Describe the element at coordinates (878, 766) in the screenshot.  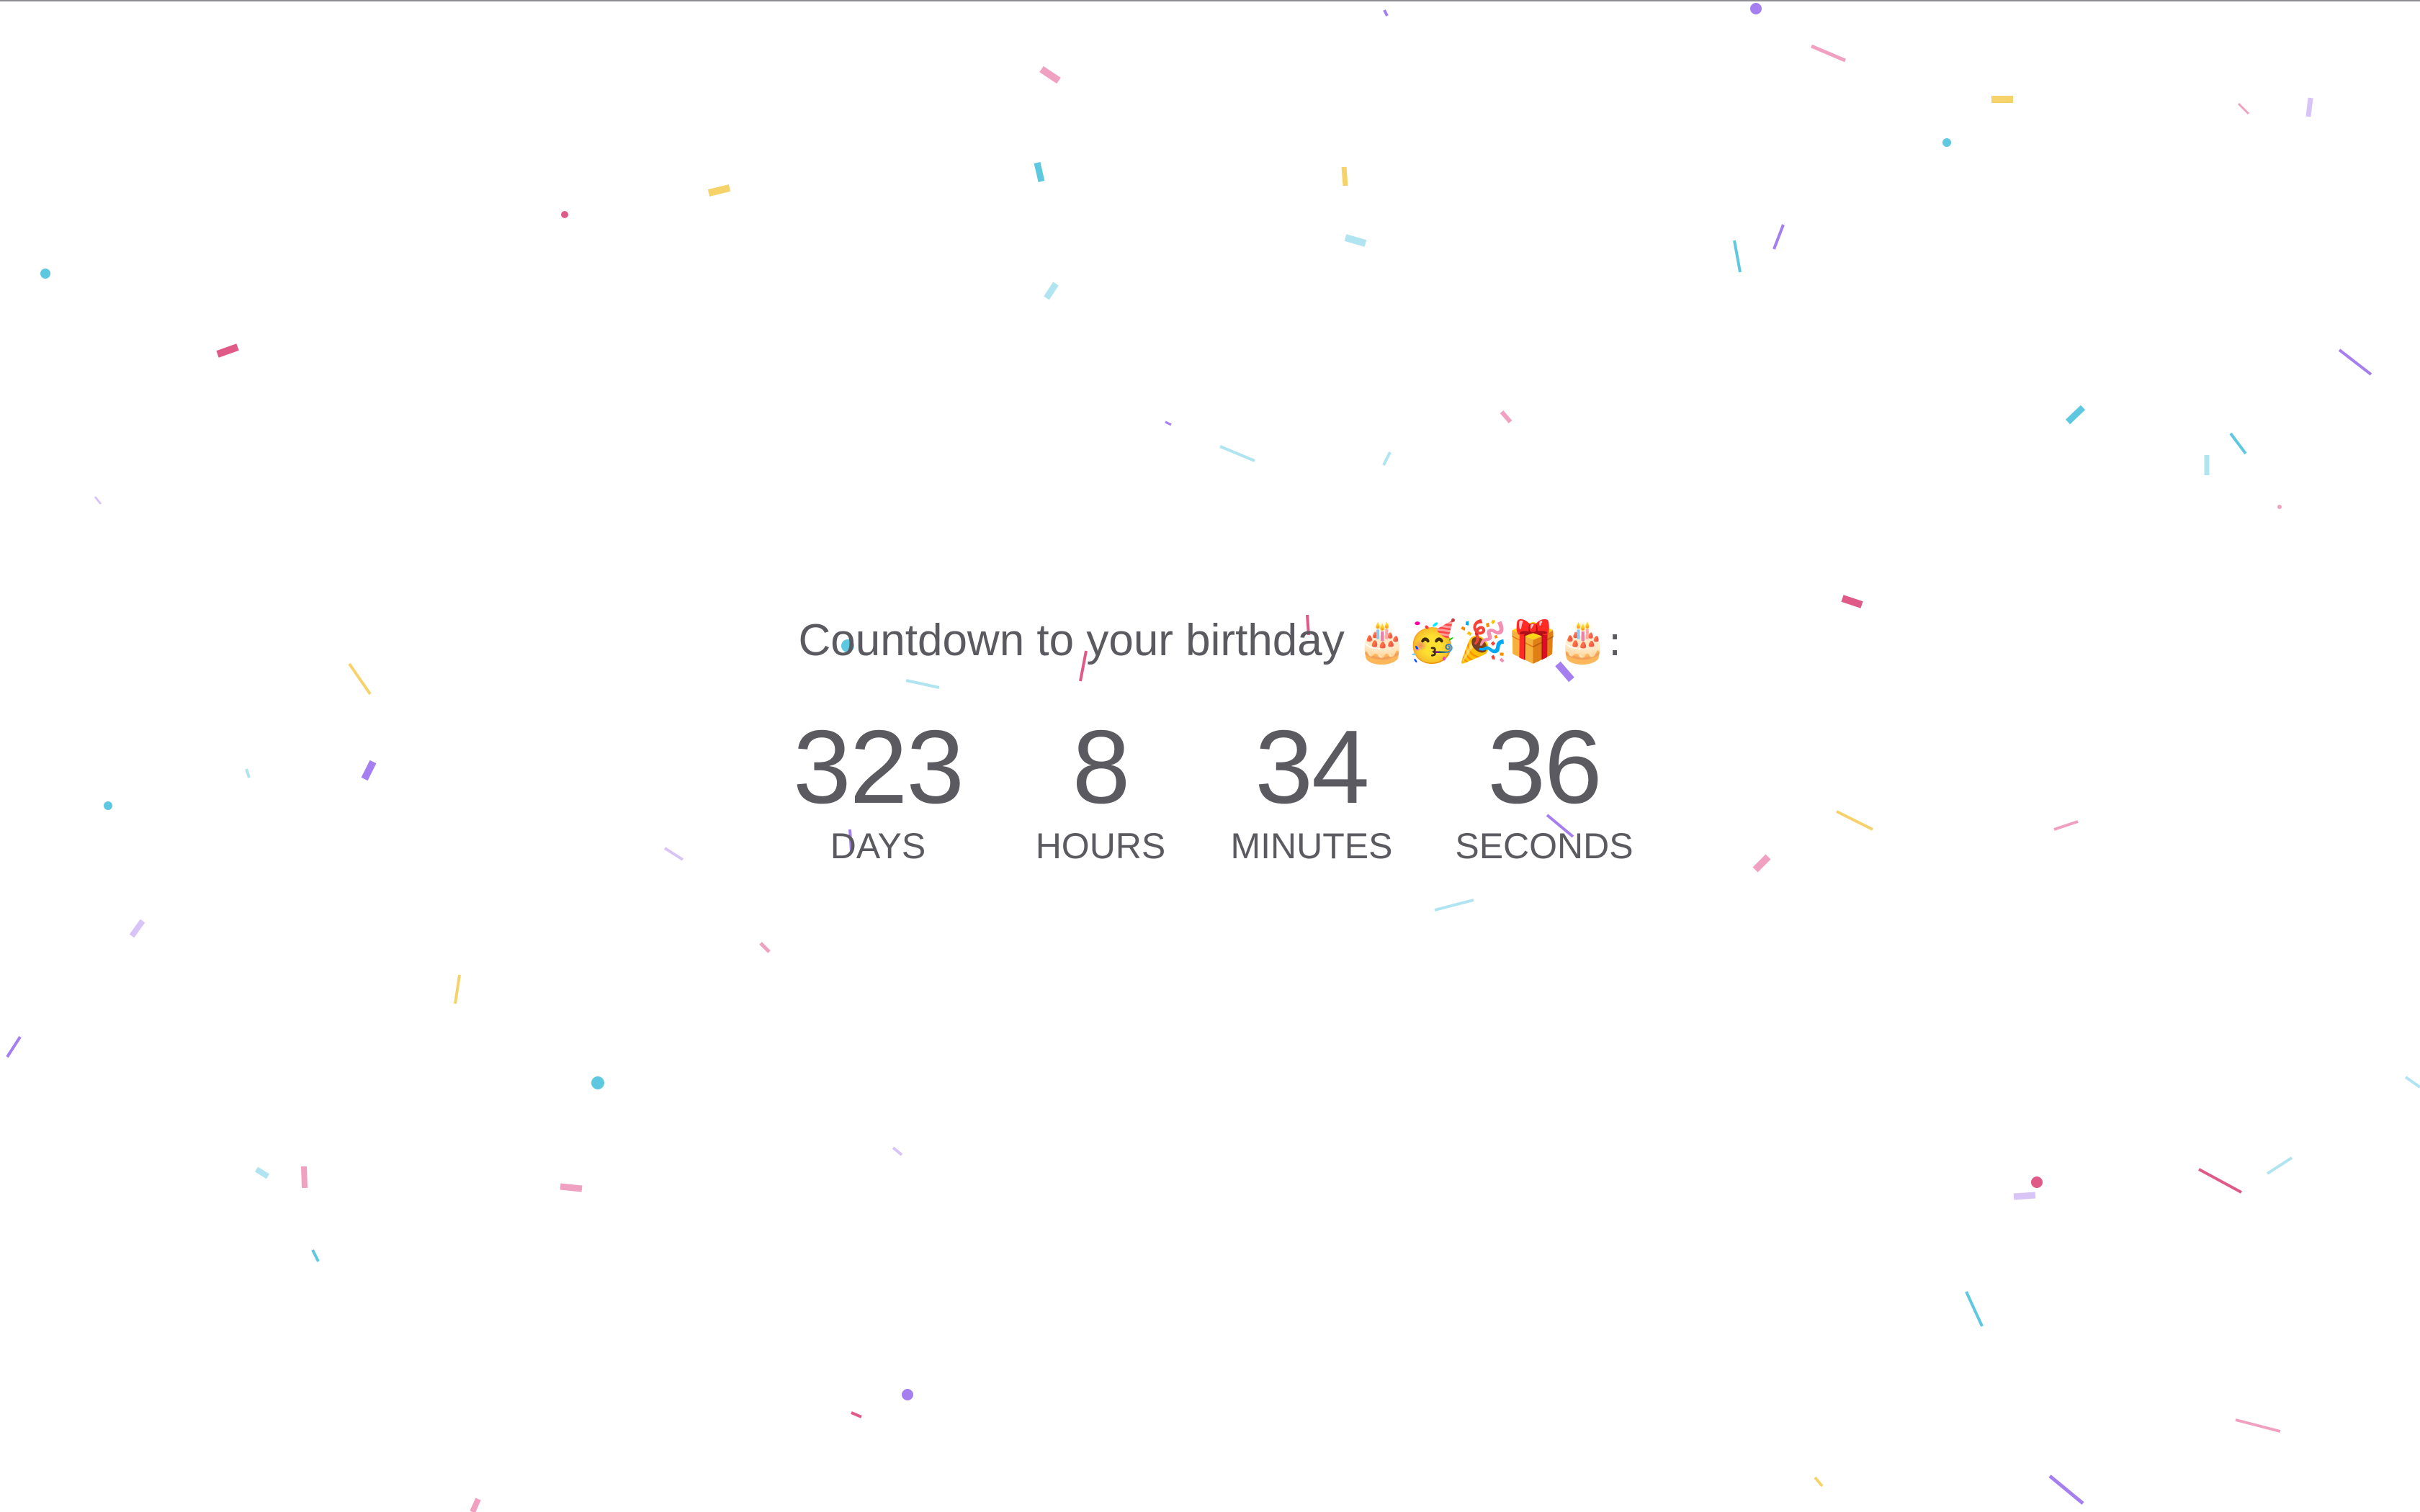
I see `days-value: 323` at that location.